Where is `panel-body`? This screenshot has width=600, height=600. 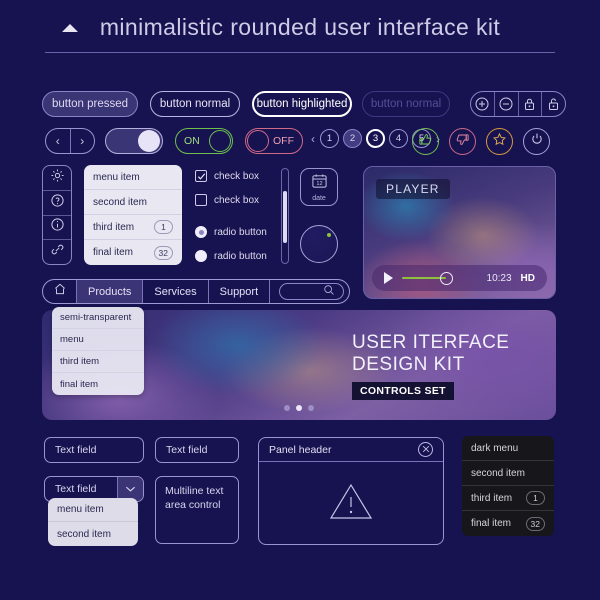 panel-body is located at coordinates (351, 503).